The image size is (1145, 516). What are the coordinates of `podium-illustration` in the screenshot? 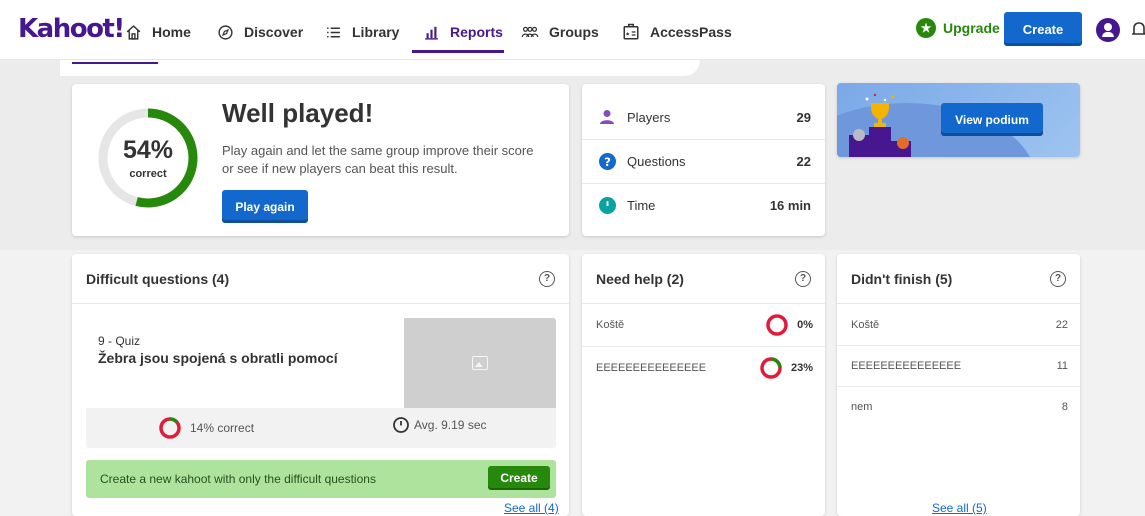 It's located at (880, 125).